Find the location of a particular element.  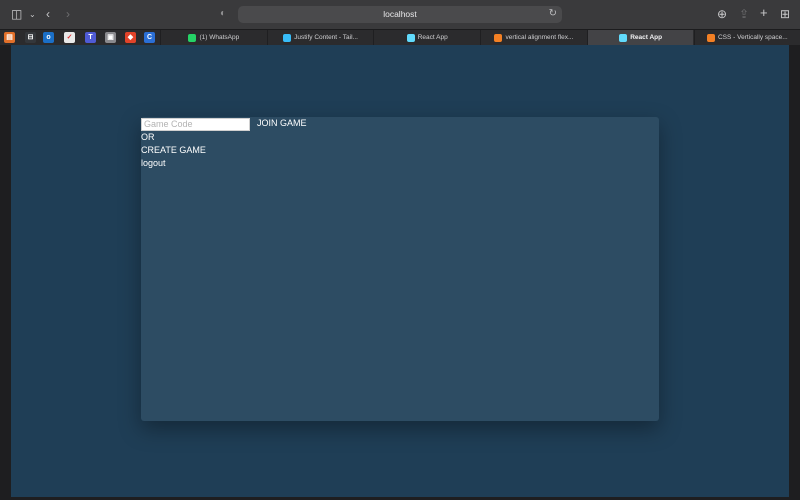

join-row: JOIN GAME is located at coordinates (224, 124).